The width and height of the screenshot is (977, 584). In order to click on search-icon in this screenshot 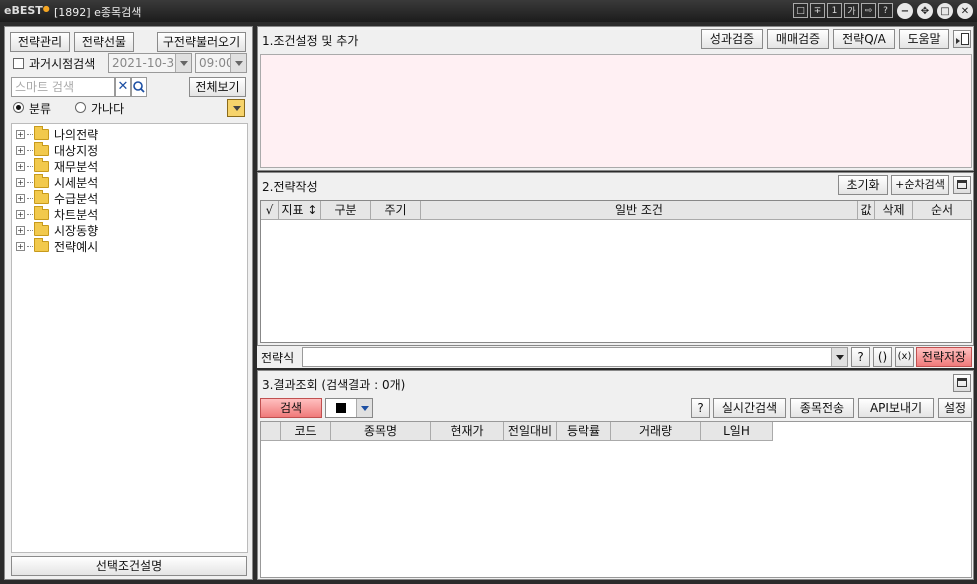, I will do `click(139, 87)`.